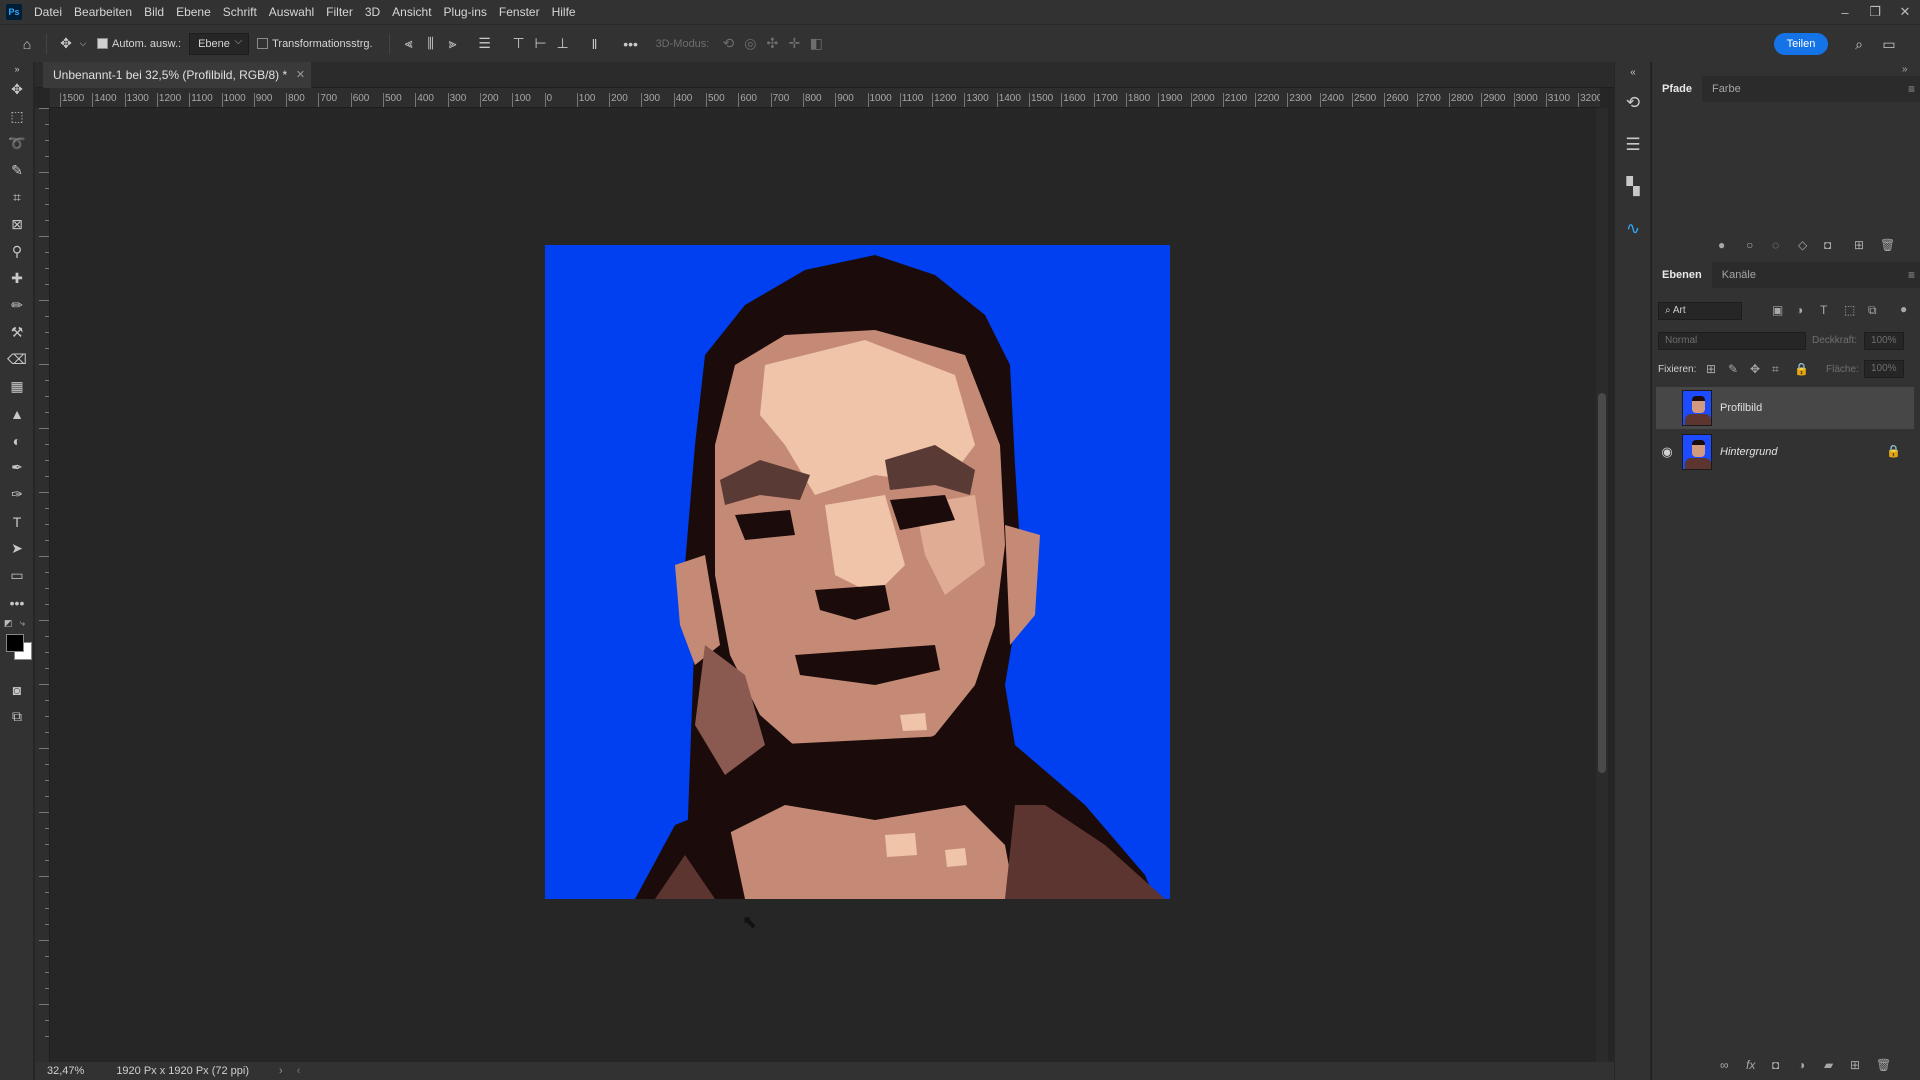 The height and width of the screenshot is (1080, 1920). Describe the element at coordinates (564, 12) in the screenshot. I see `menu-hilfe: Hilfe` at that location.